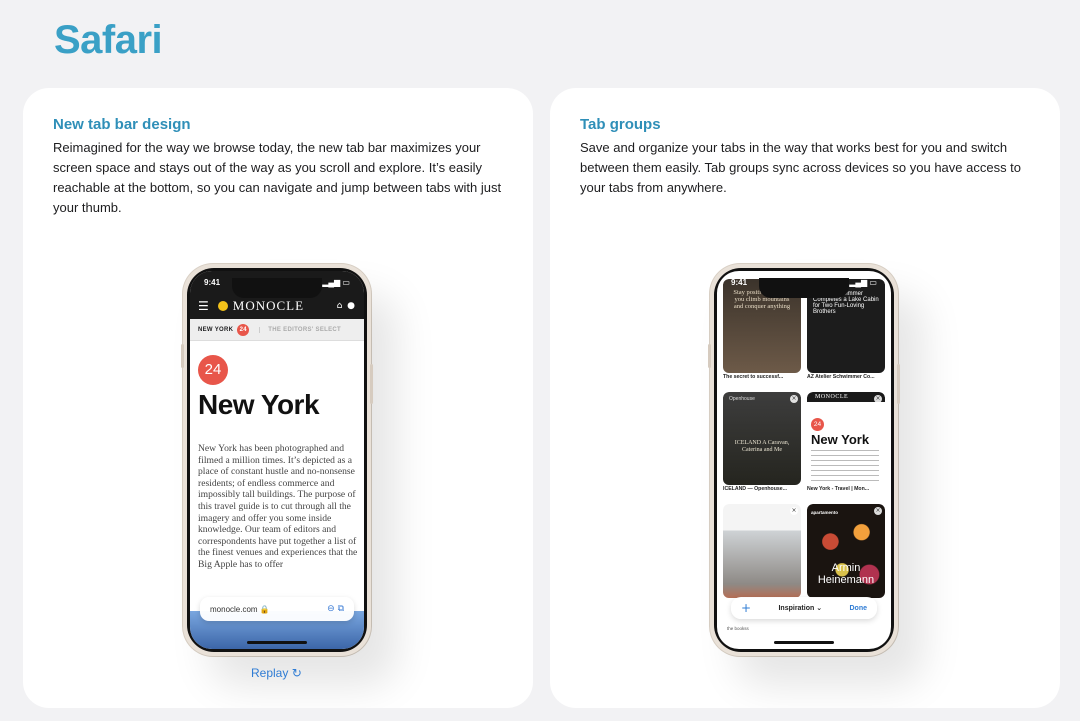  What do you see at coordinates (243, 329) in the screenshot?
I see `tab-count-badge: 24` at bounding box center [243, 329].